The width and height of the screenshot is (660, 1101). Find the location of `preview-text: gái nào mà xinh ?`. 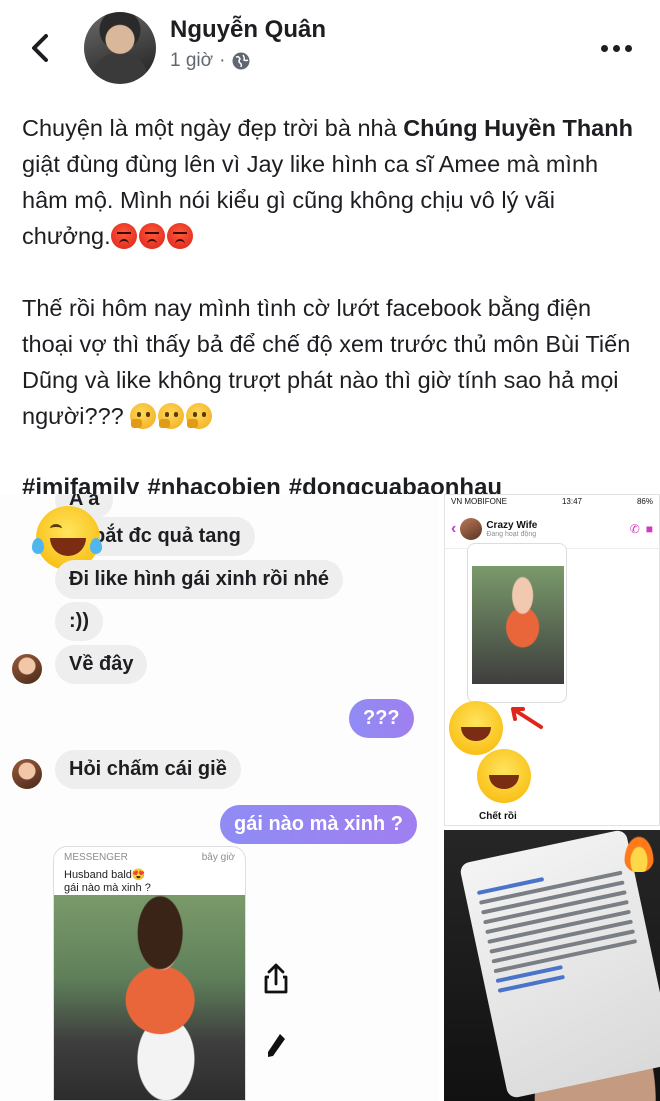

preview-text: gái nào mà xinh ? is located at coordinates (107, 888).